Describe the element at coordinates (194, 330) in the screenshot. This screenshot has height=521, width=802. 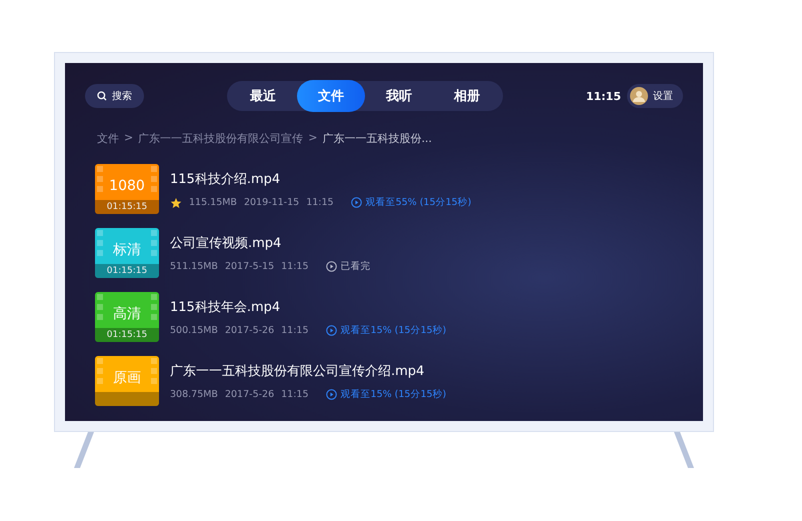
I see `file-size: 500.15MB` at that location.